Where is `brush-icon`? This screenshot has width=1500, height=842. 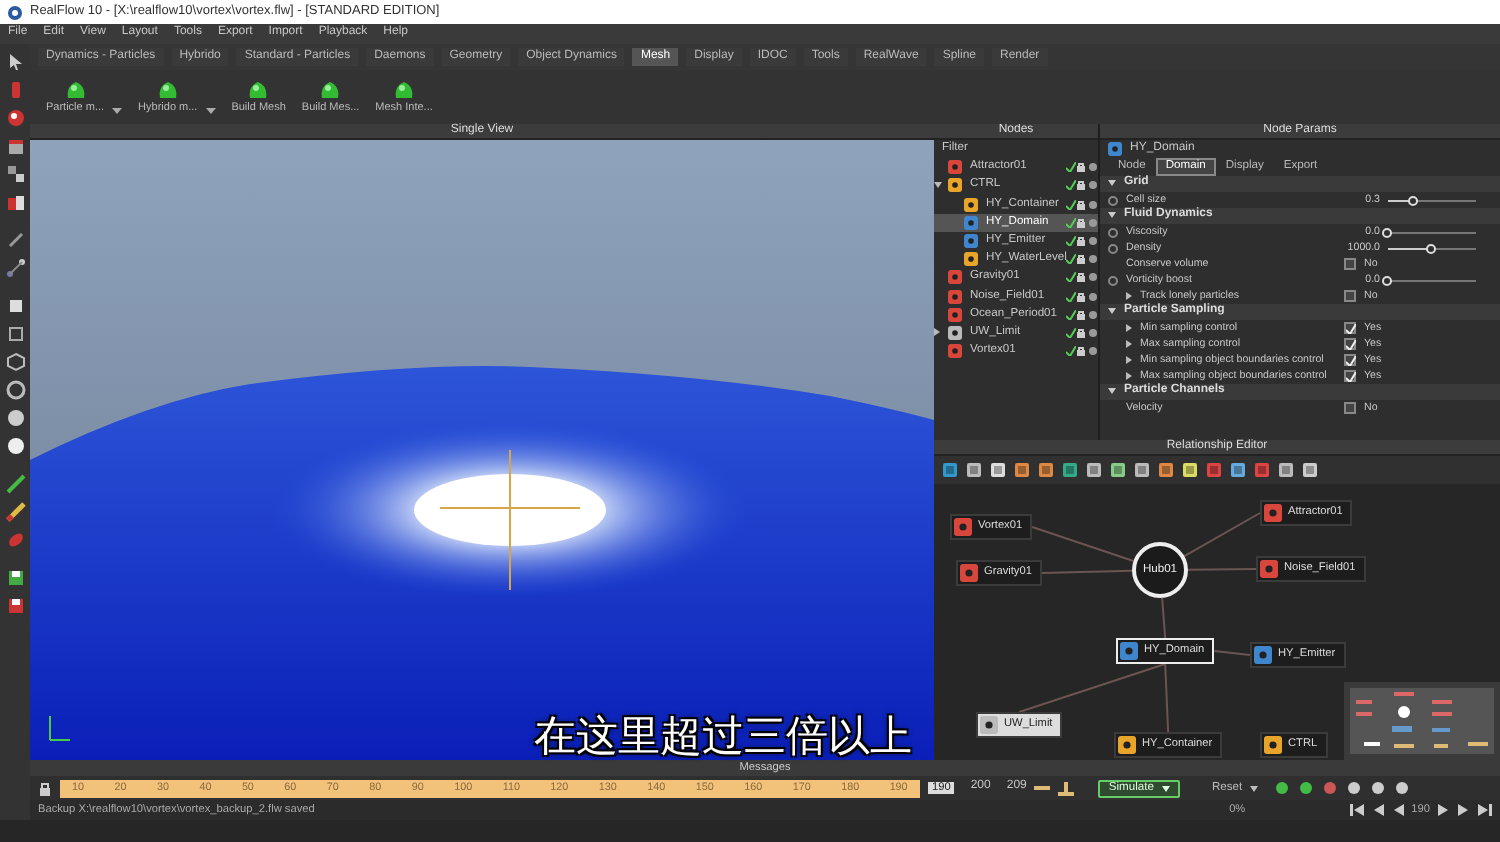
brush-icon is located at coordinates (15, 484).